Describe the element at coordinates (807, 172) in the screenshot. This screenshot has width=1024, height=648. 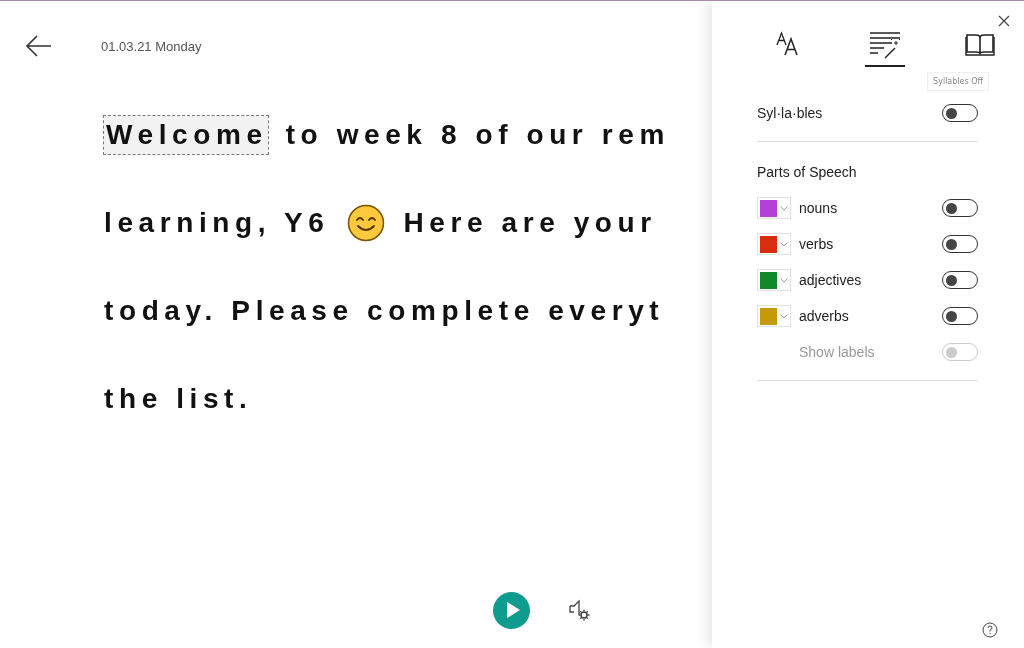
I see `section-heading: Parts of Speech` at that location.